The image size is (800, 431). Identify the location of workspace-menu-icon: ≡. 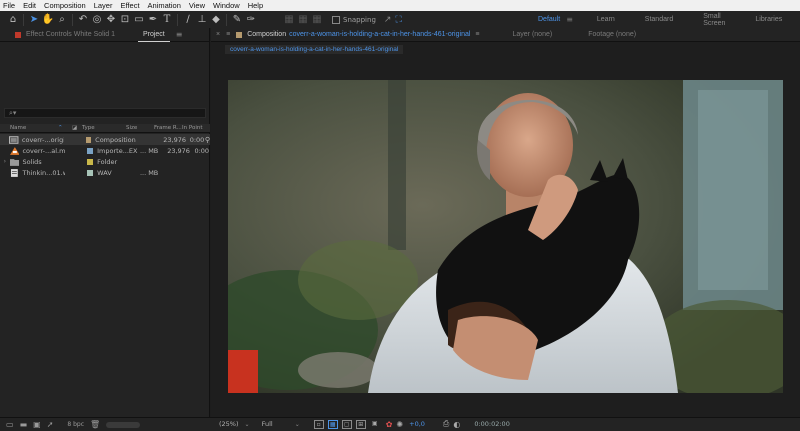
(569, 19).